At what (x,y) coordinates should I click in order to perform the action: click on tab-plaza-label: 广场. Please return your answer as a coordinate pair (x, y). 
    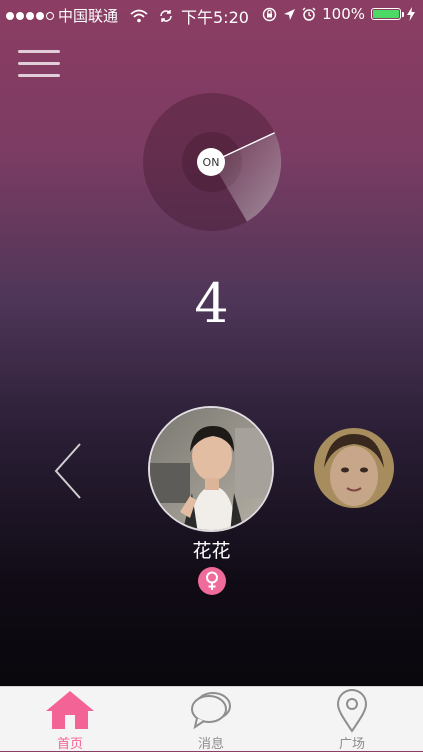
    Looking at the image, I should click on (351, 744).